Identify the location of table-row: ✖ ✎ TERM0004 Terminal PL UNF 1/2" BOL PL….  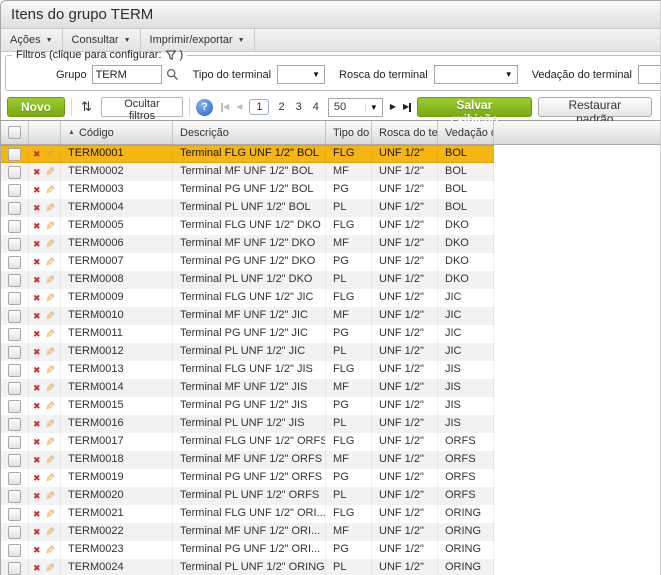
(247, 208).